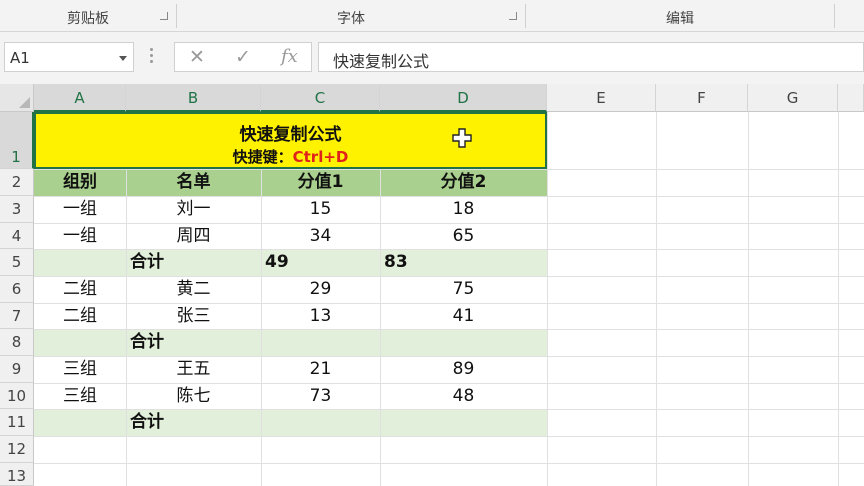 This screenshot has height=486, width=864. What do you see at coordinates (320, 396) in the screenshot?
I see `table-cell: 73` at bounding box center [320, 396].